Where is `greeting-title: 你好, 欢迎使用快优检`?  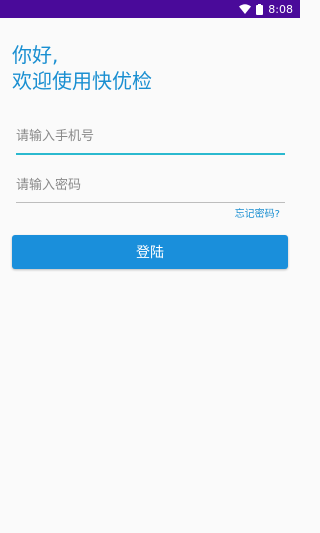 greeting-title: 你好, 欢迎使用快优检 is located at coordinates (82, 68).